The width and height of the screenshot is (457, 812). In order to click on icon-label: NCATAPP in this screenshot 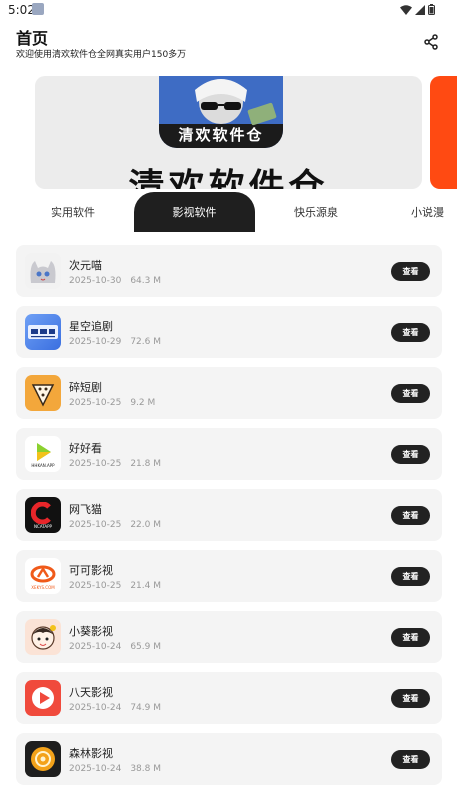, I will do `click(43, 526)`.